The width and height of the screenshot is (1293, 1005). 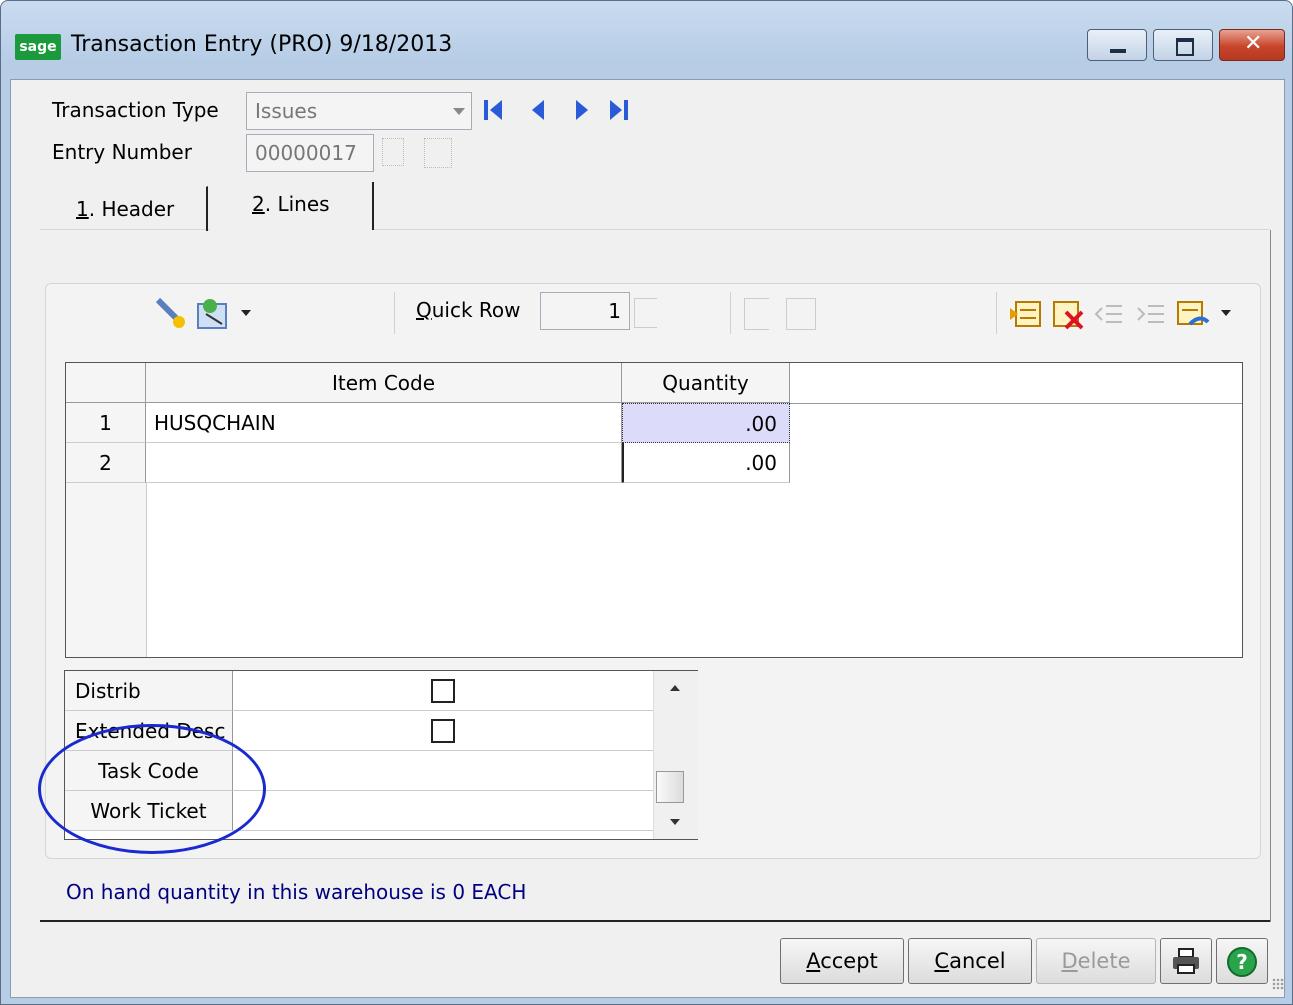 I want to click on distrib-required-cell, so click(x=443, y=691).